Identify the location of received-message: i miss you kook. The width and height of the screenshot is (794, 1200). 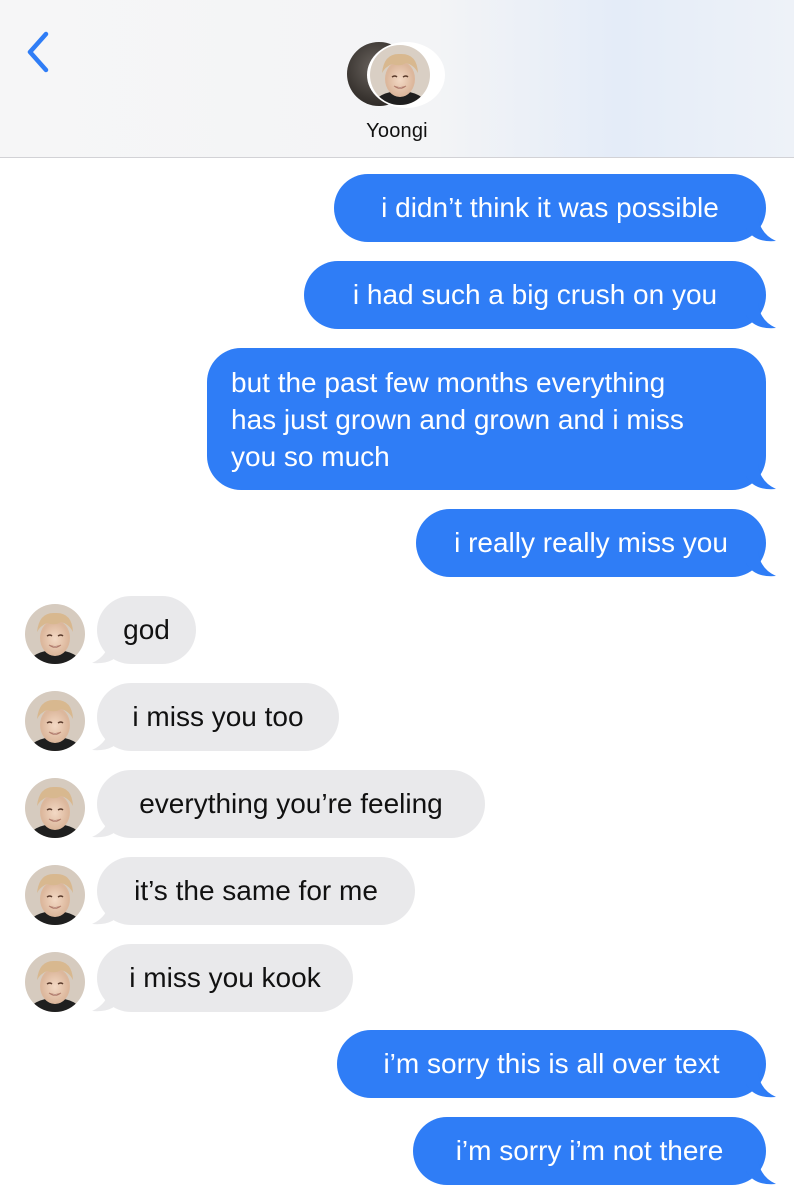
(225, 978).